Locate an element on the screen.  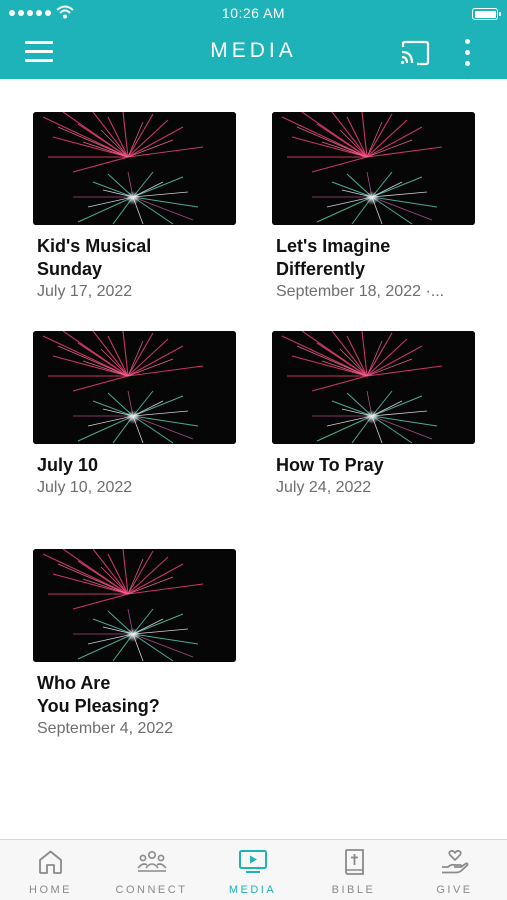
media-date: July 10, 2022 is located at coordinates (85, 487).